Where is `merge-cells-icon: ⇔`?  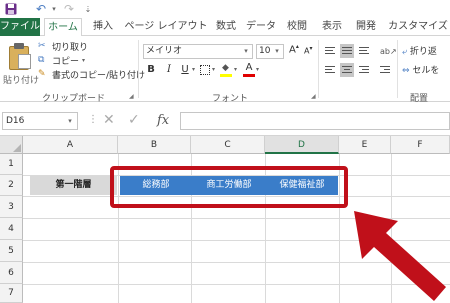 merge-cells-icon: ⇔ is located at coordinates (406, 71).